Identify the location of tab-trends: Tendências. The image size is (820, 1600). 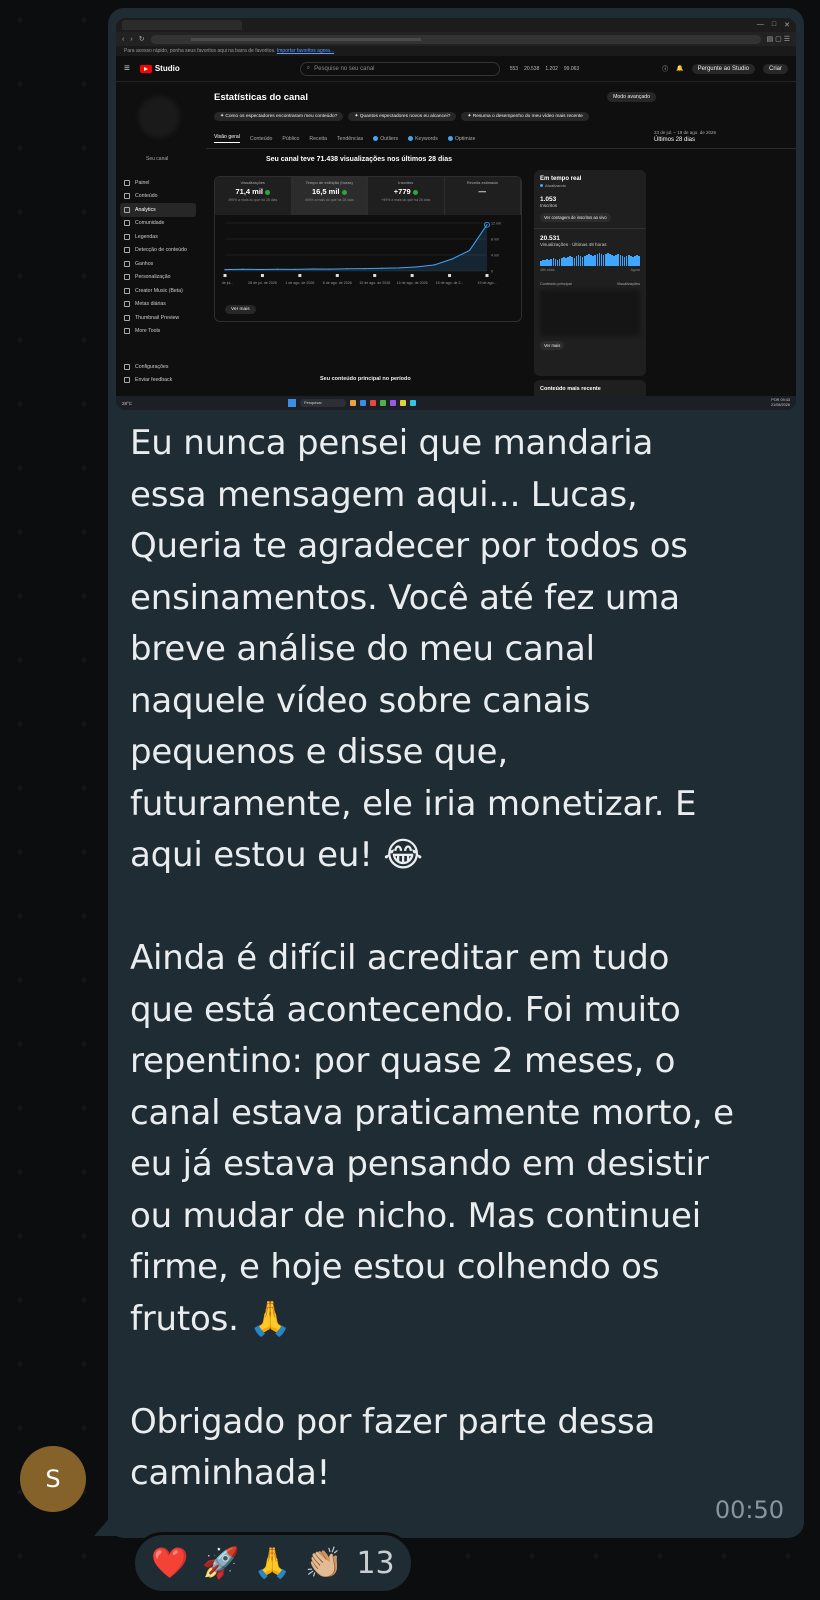
(350, 138).